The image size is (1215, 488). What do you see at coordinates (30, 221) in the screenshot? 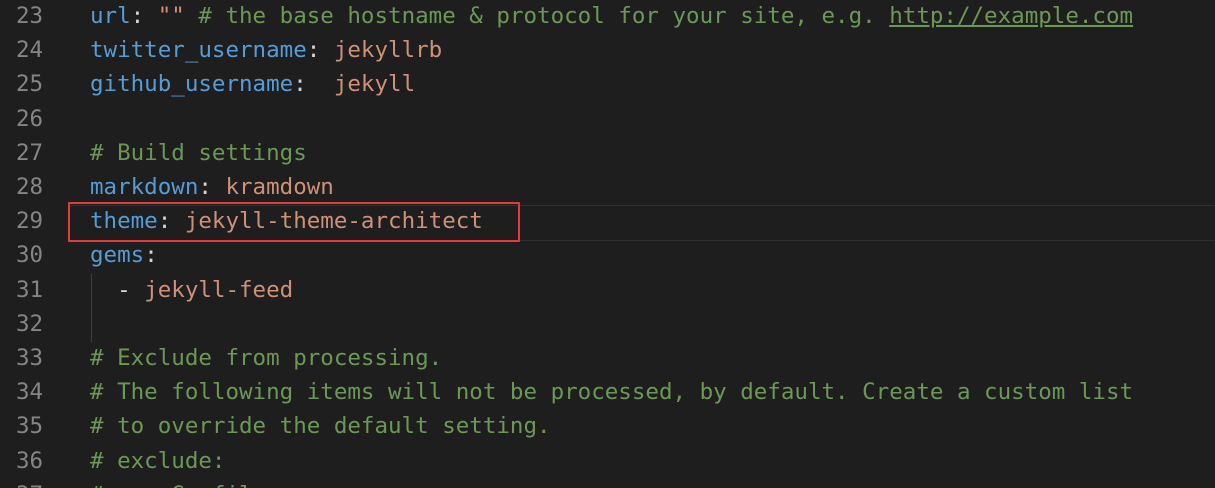
I see `line-number: 29` at bounding box center [30, 221].